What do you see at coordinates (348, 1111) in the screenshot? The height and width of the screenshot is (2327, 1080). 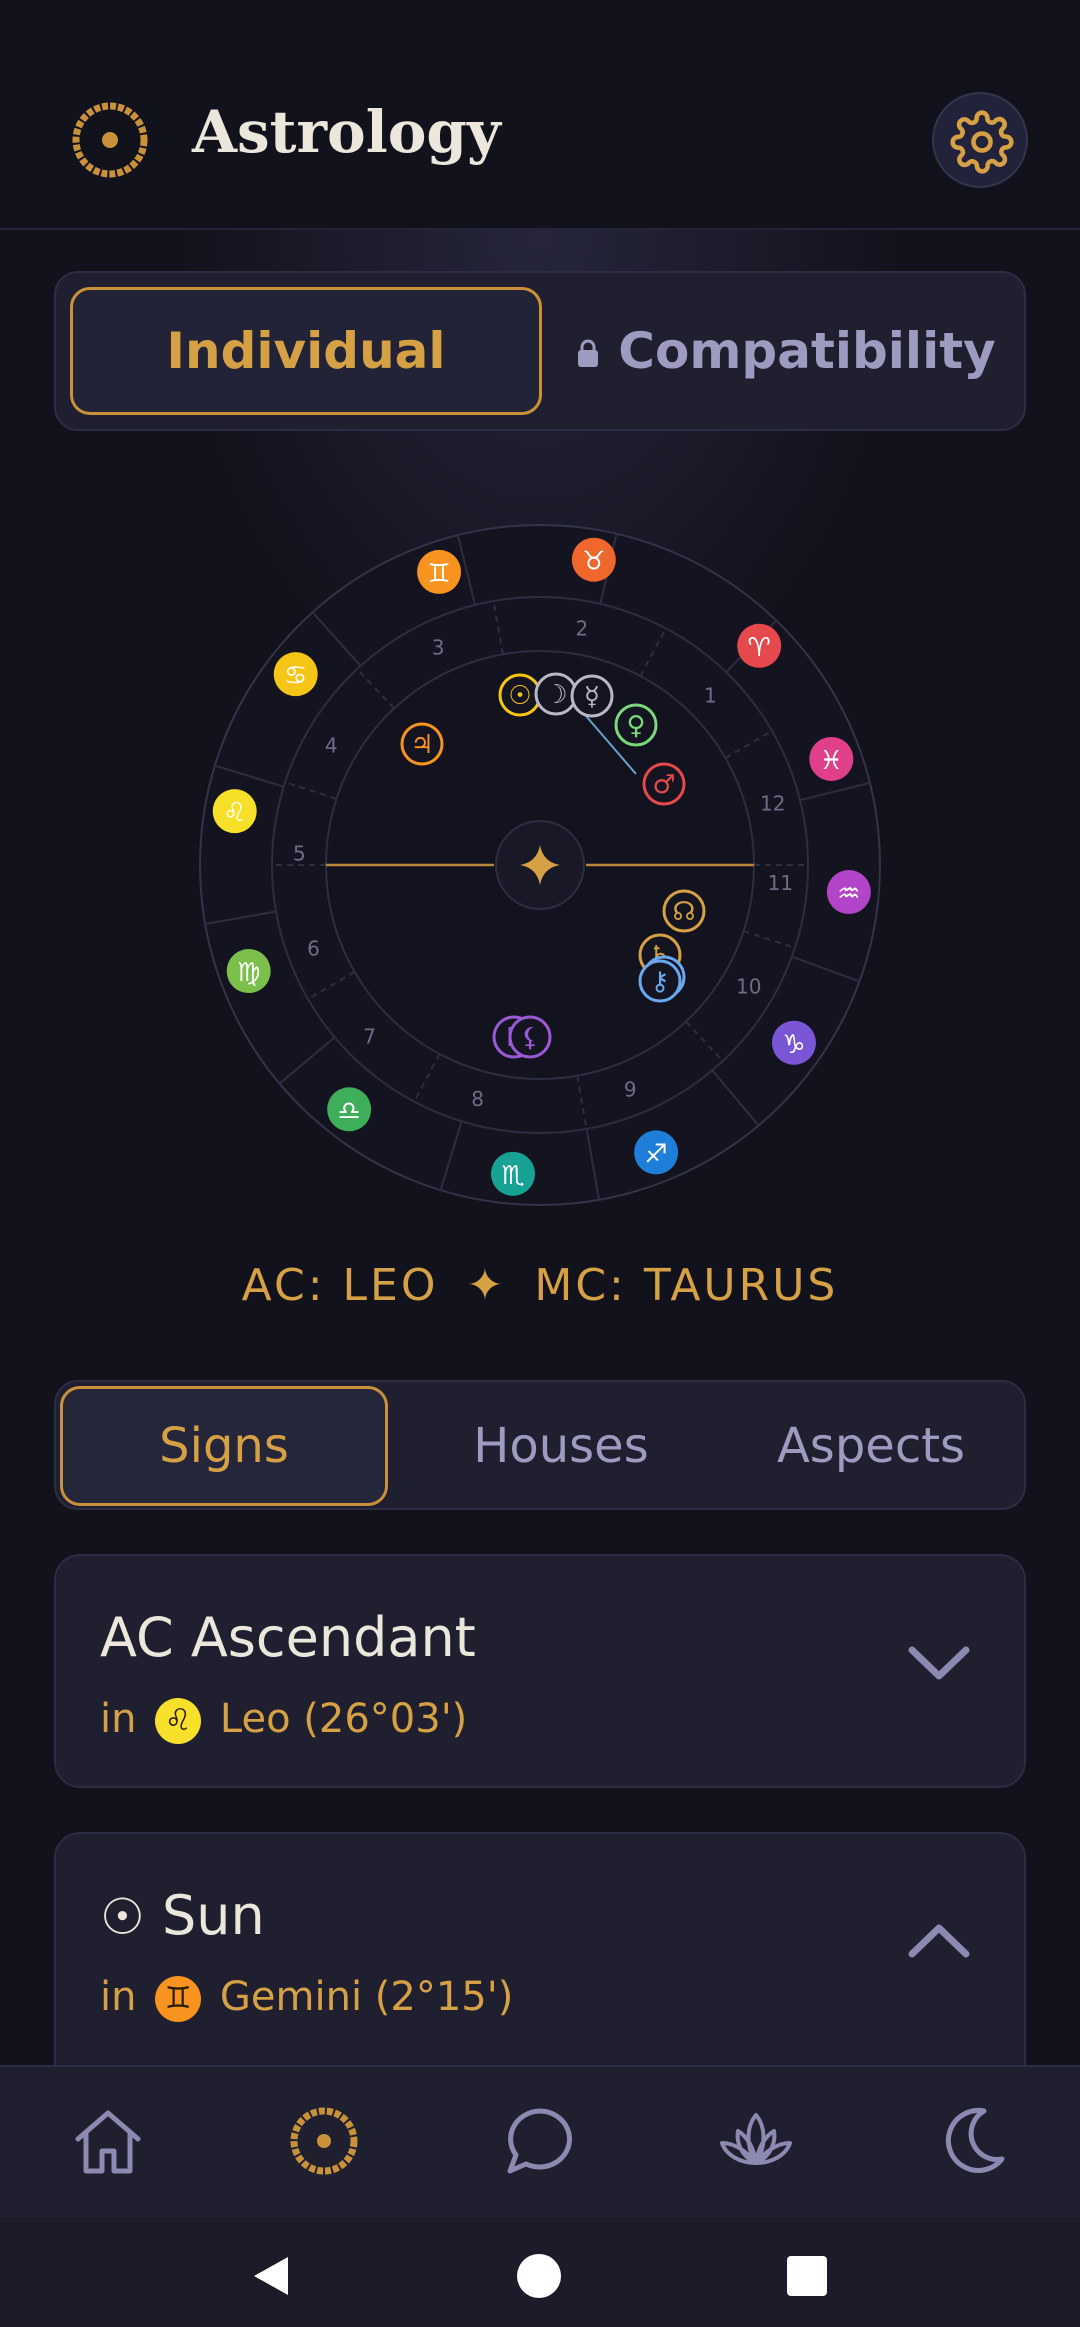 I see `libra-glyph: ♎` at bounding box center [348, 1111].